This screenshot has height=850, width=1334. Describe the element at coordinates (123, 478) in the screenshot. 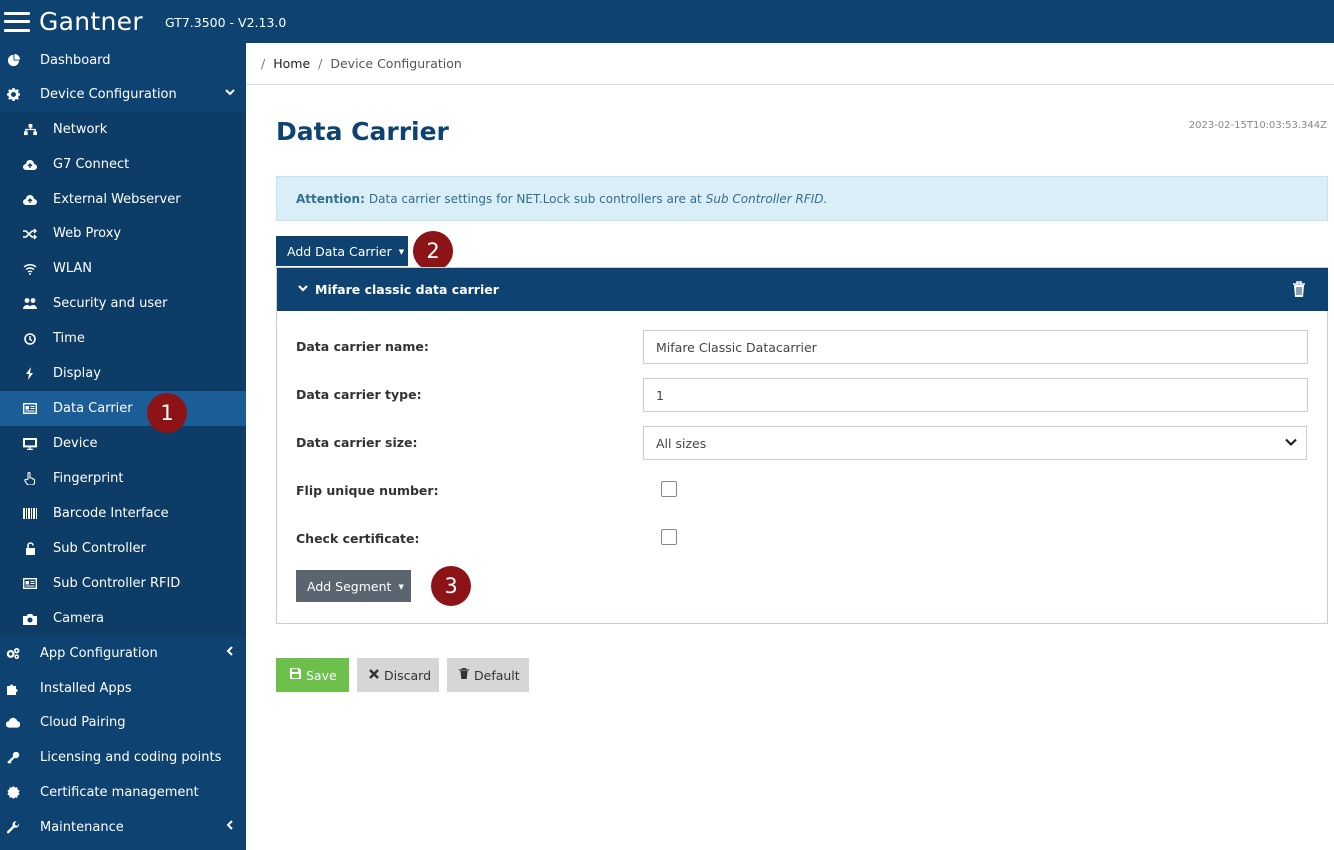

I see `sidebar-item-fingerprint: Fingerprint` at that location.